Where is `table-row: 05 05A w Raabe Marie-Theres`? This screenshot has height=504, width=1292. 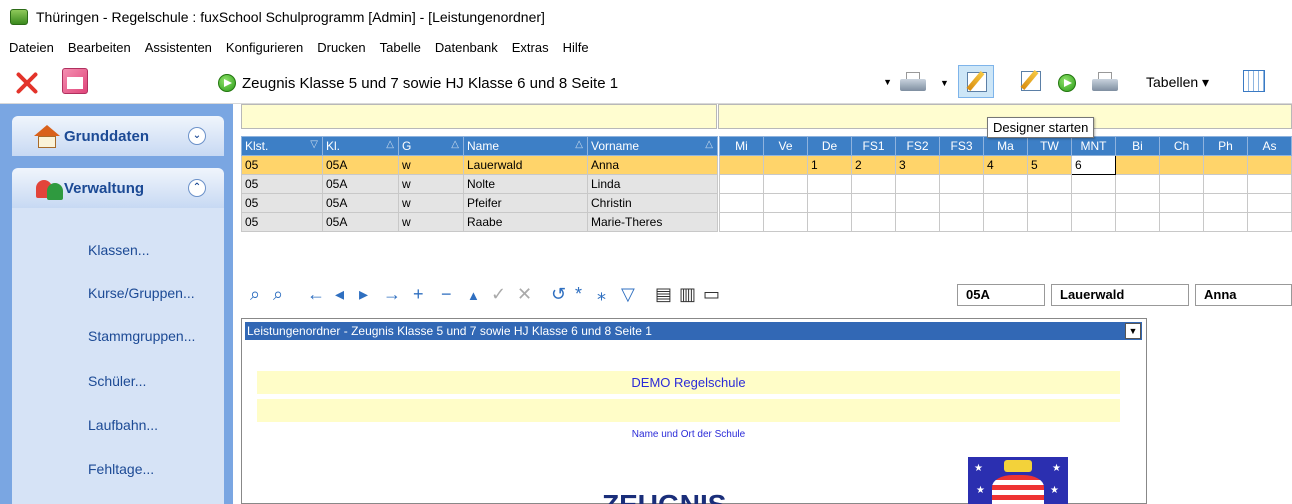
table-row: 05 05A w Raabe Marie-Theres is located at coordinates (479, 222).